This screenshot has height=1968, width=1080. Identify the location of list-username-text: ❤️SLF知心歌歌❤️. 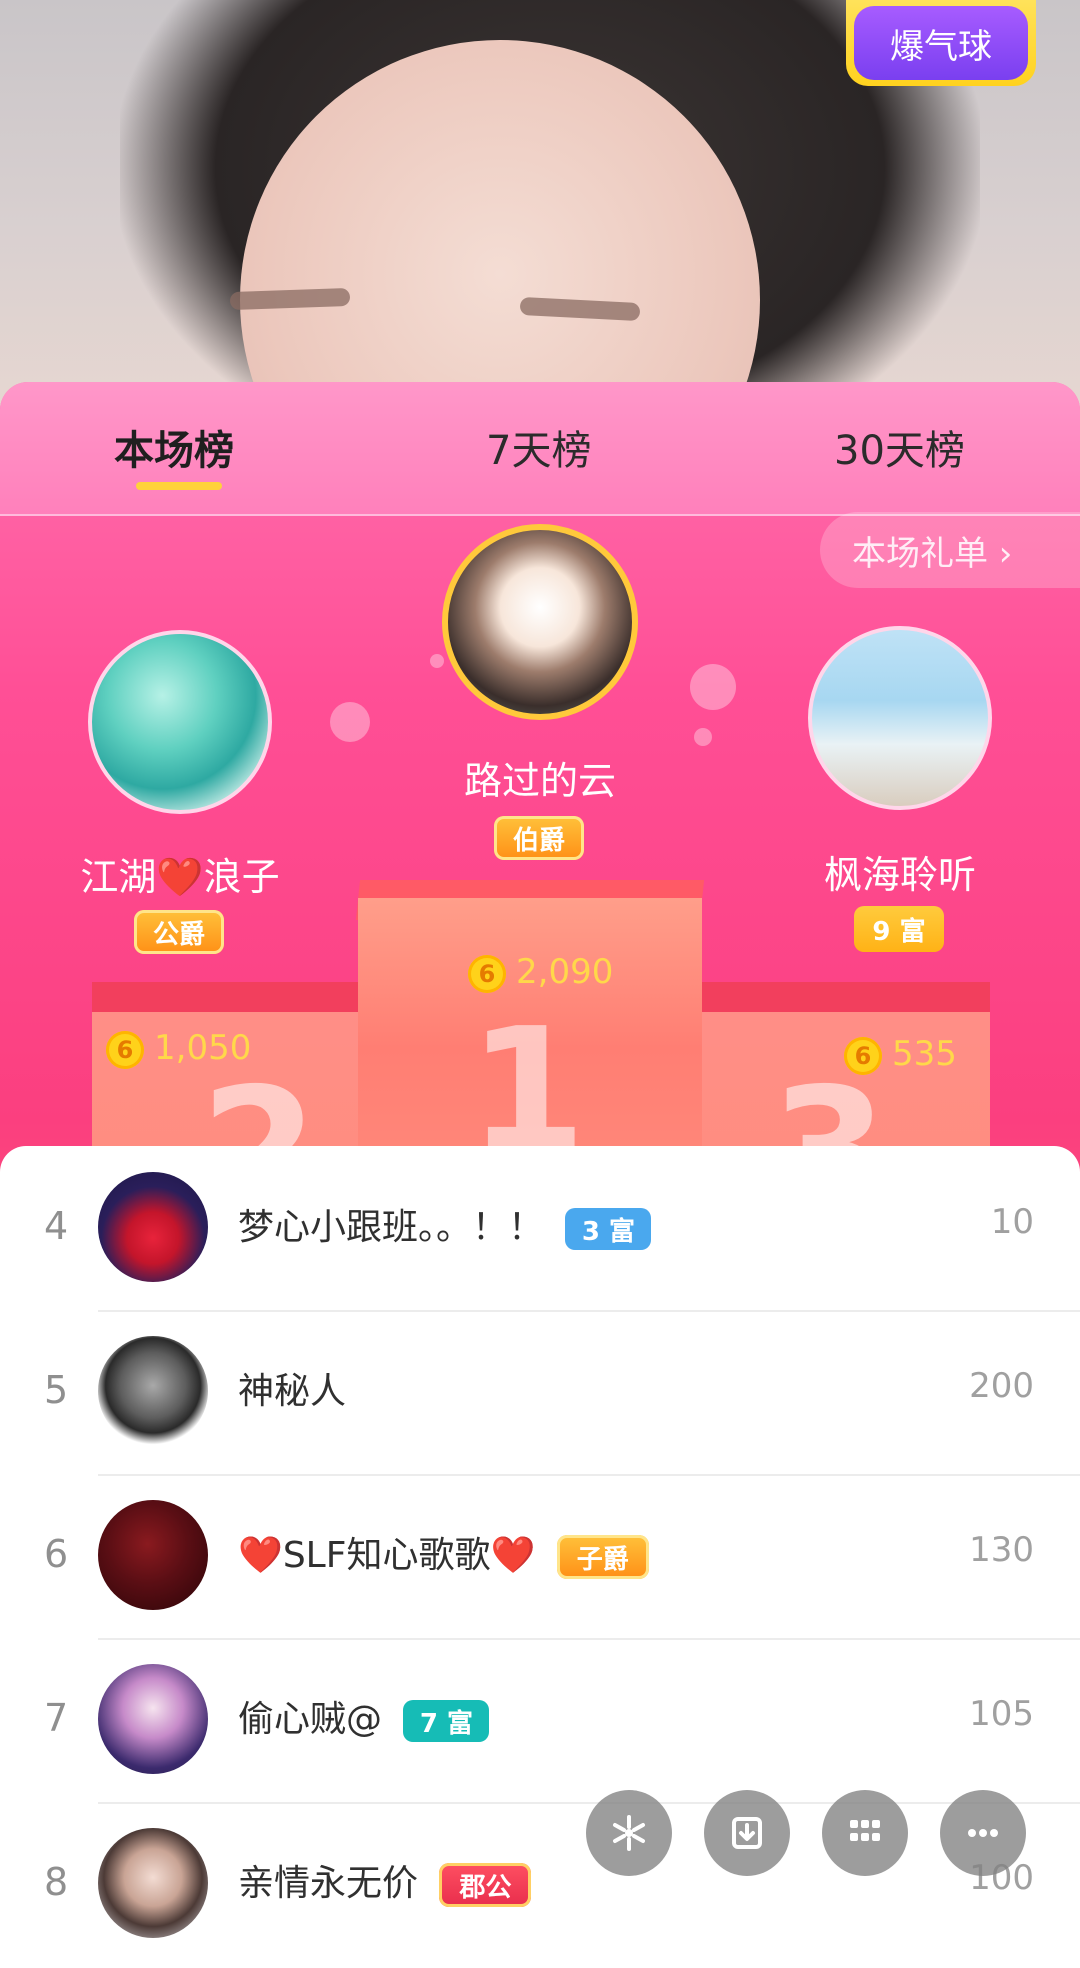
(387, 1555).